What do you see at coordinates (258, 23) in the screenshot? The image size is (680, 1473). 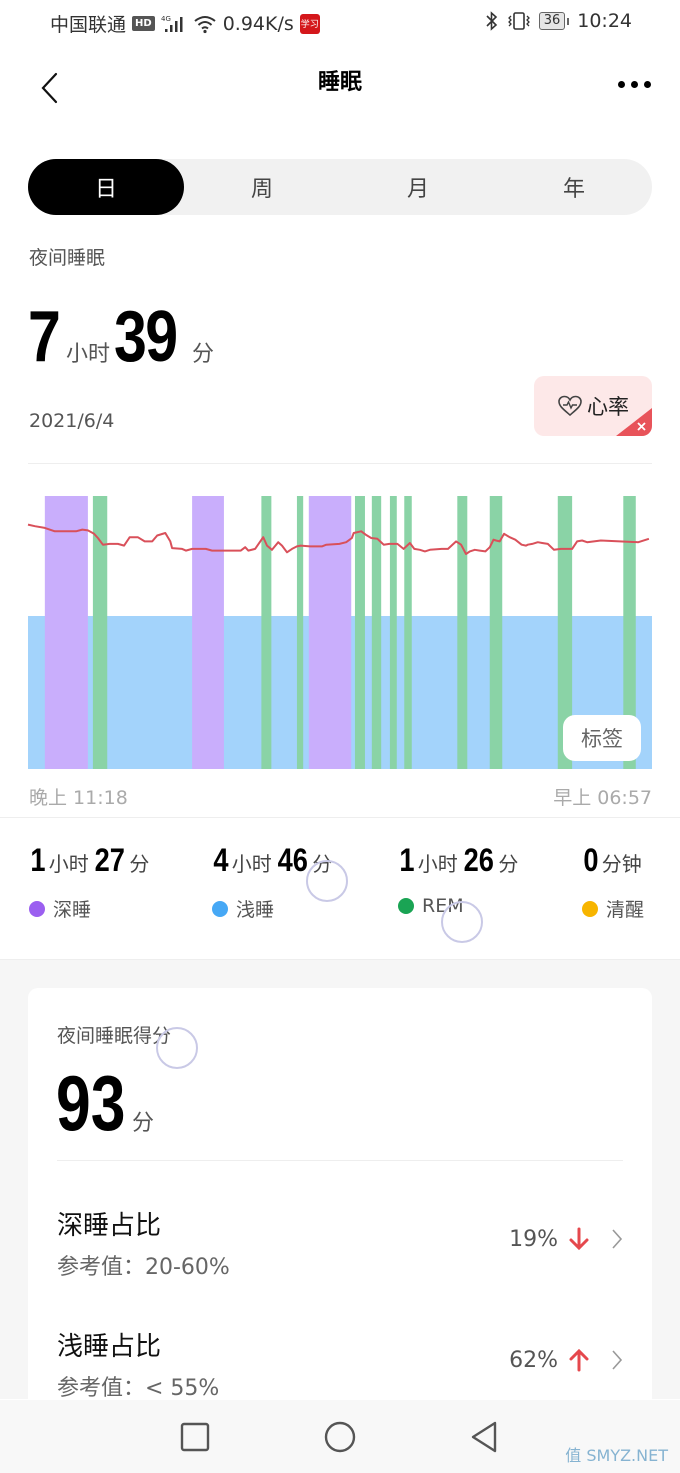 I see `network-speed: 0.94K/s` at bounding box center [258, 23].